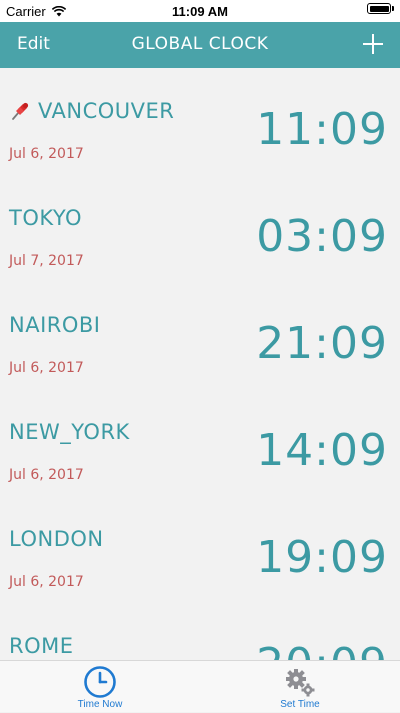 The width and height of the screenshot is (400, 713). I want to click on tab-label: Set Time, so click(300, 704).